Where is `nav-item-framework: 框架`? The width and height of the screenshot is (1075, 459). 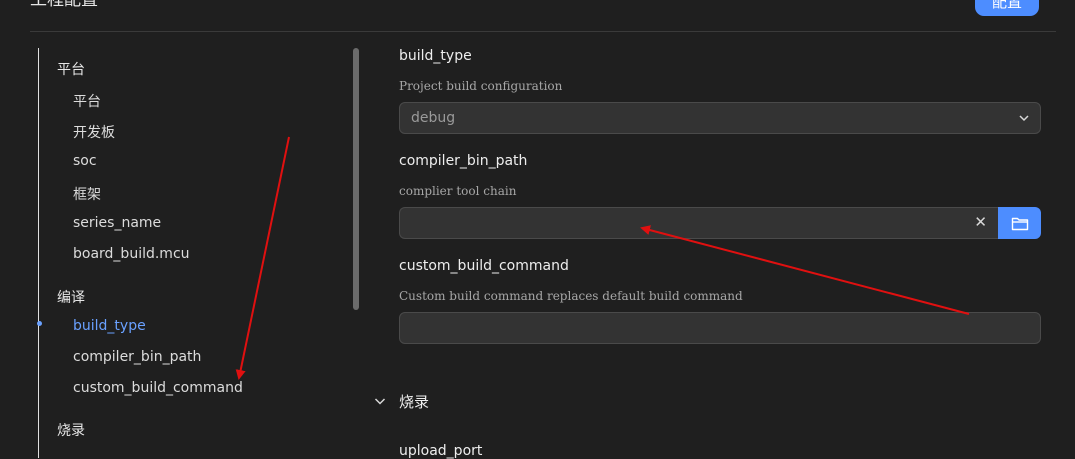 nav-item-framework: 框架 is located at coordinates (87, 194).